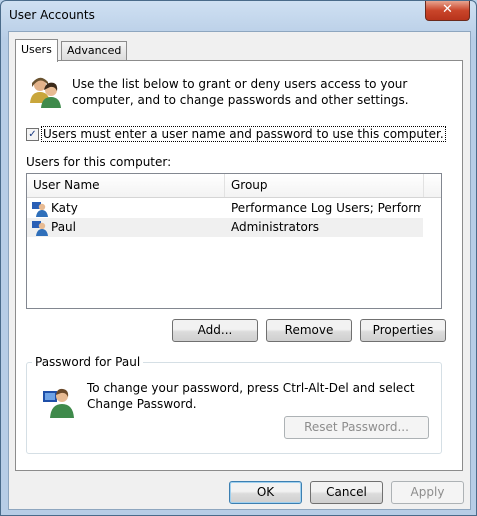 This screenshot has height=516, width=477. I want to click on users-icon, so click(45, 92).